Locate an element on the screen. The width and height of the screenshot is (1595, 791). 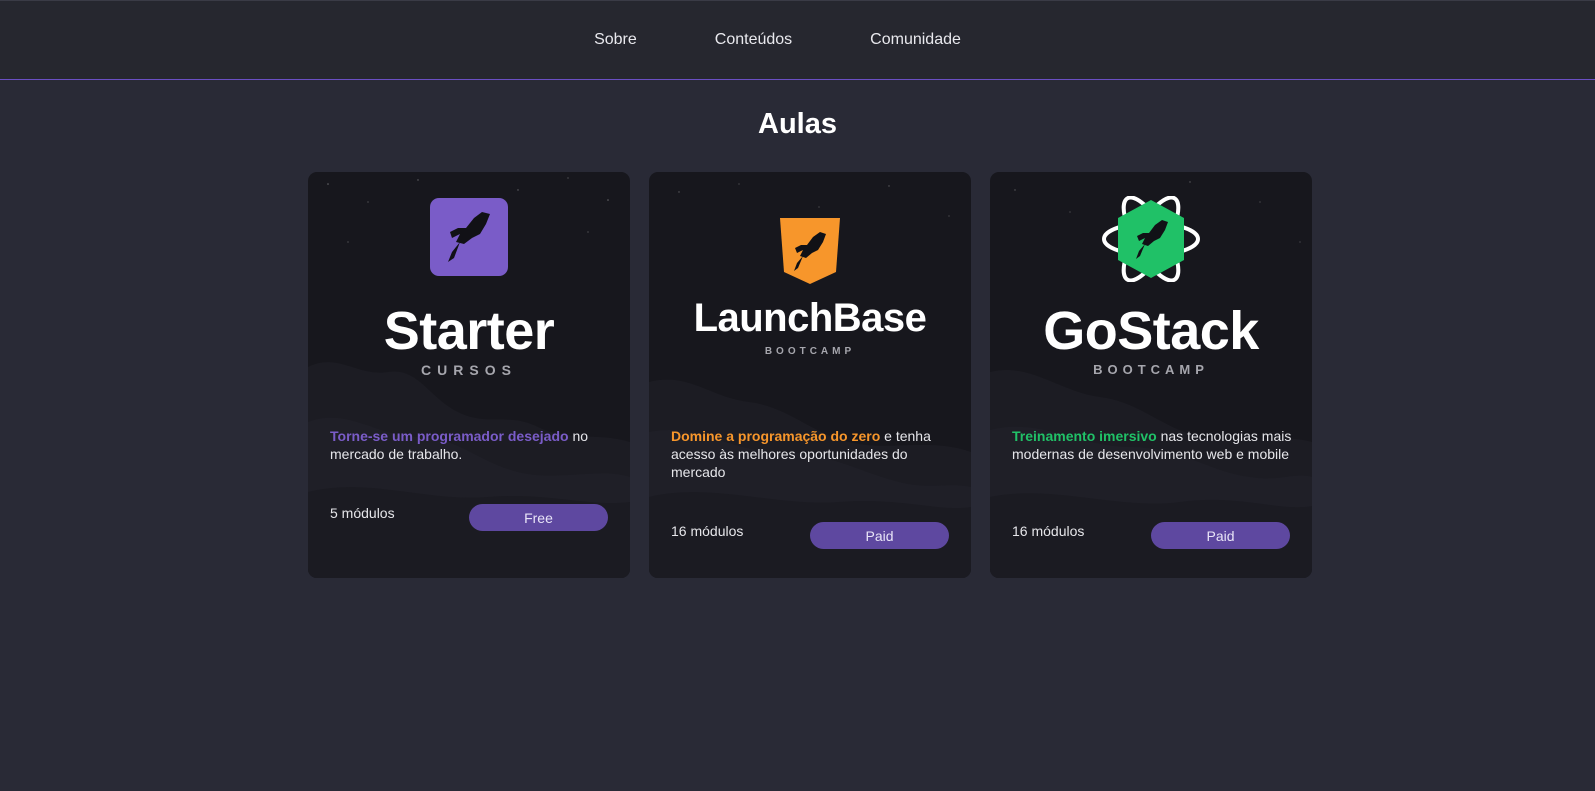
page-title: Aulas is located at coordinates (797, 124).